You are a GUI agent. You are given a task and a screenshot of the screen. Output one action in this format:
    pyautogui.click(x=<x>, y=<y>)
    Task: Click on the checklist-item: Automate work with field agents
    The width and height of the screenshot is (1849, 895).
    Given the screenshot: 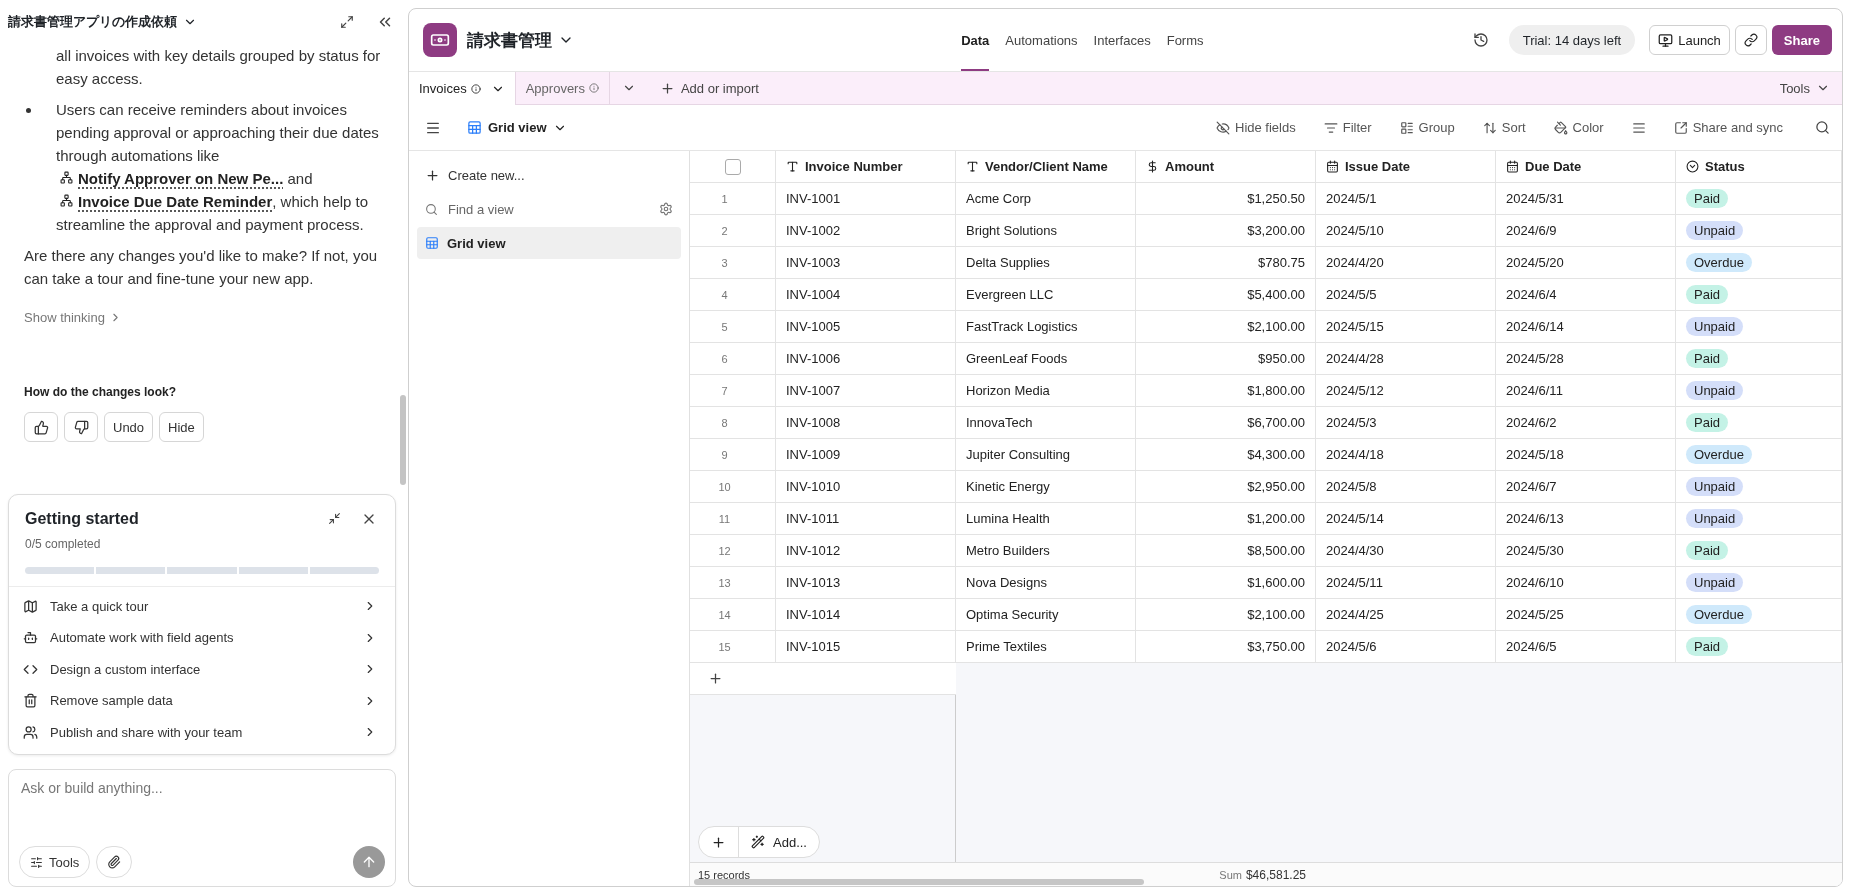 What is the action you would take?
    pyautogui.click(x=202, y=638)
    